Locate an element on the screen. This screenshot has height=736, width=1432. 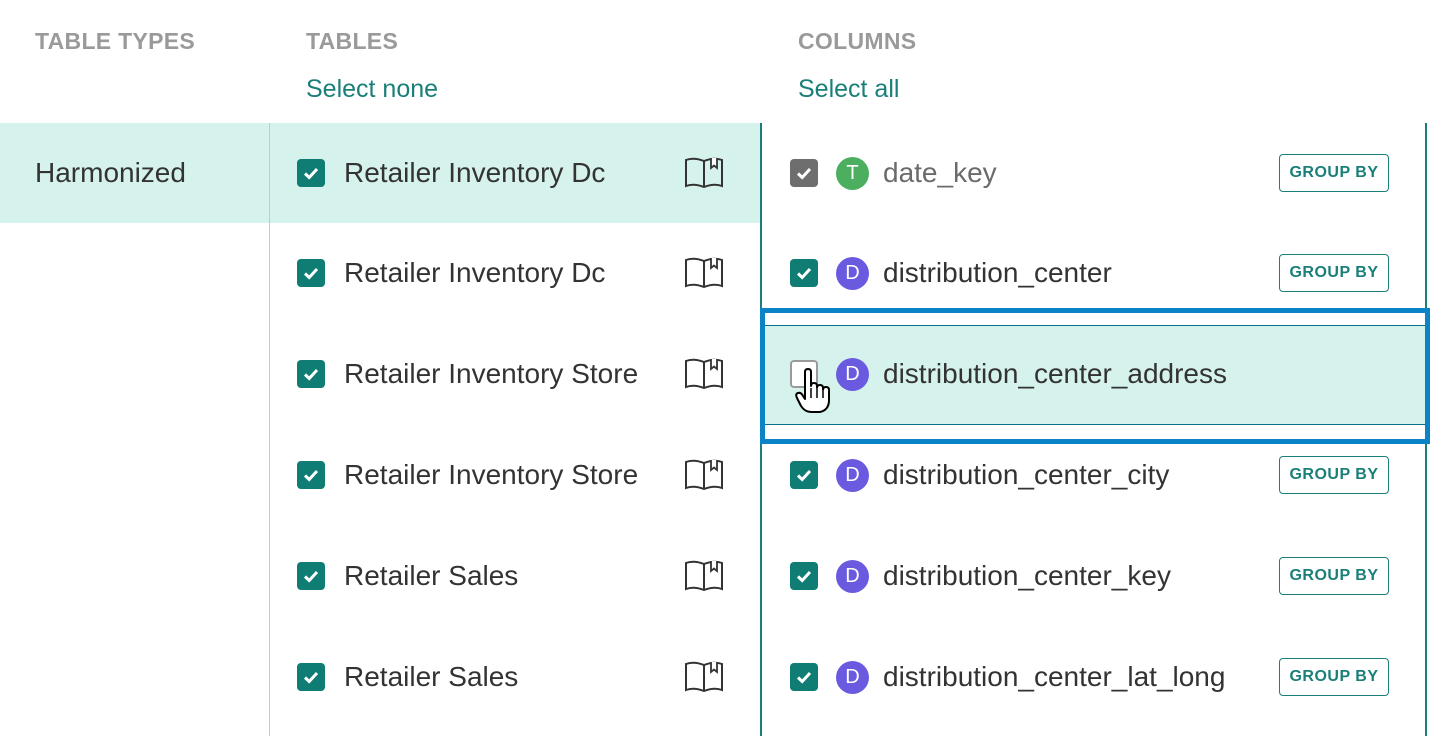
select-none-link: Select none is located at coordinates (372, 89).